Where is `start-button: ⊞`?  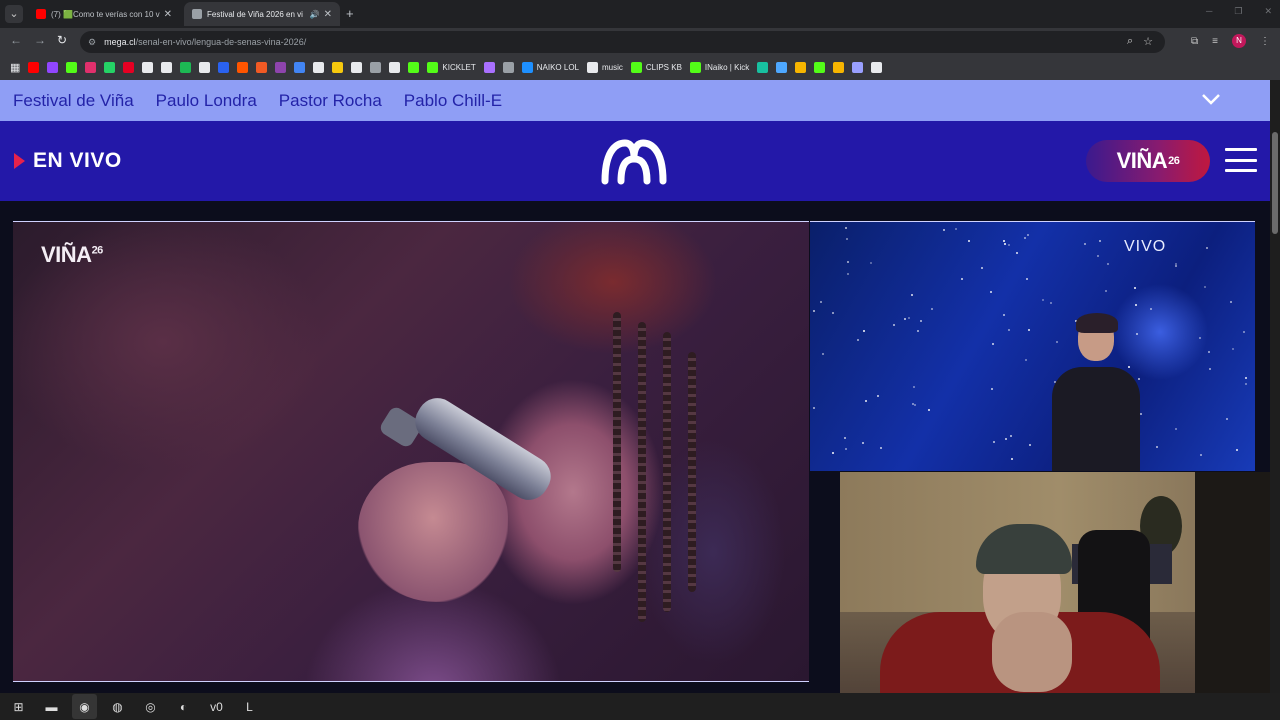 start-button: ⊞ is located at coordinates (18, 706).